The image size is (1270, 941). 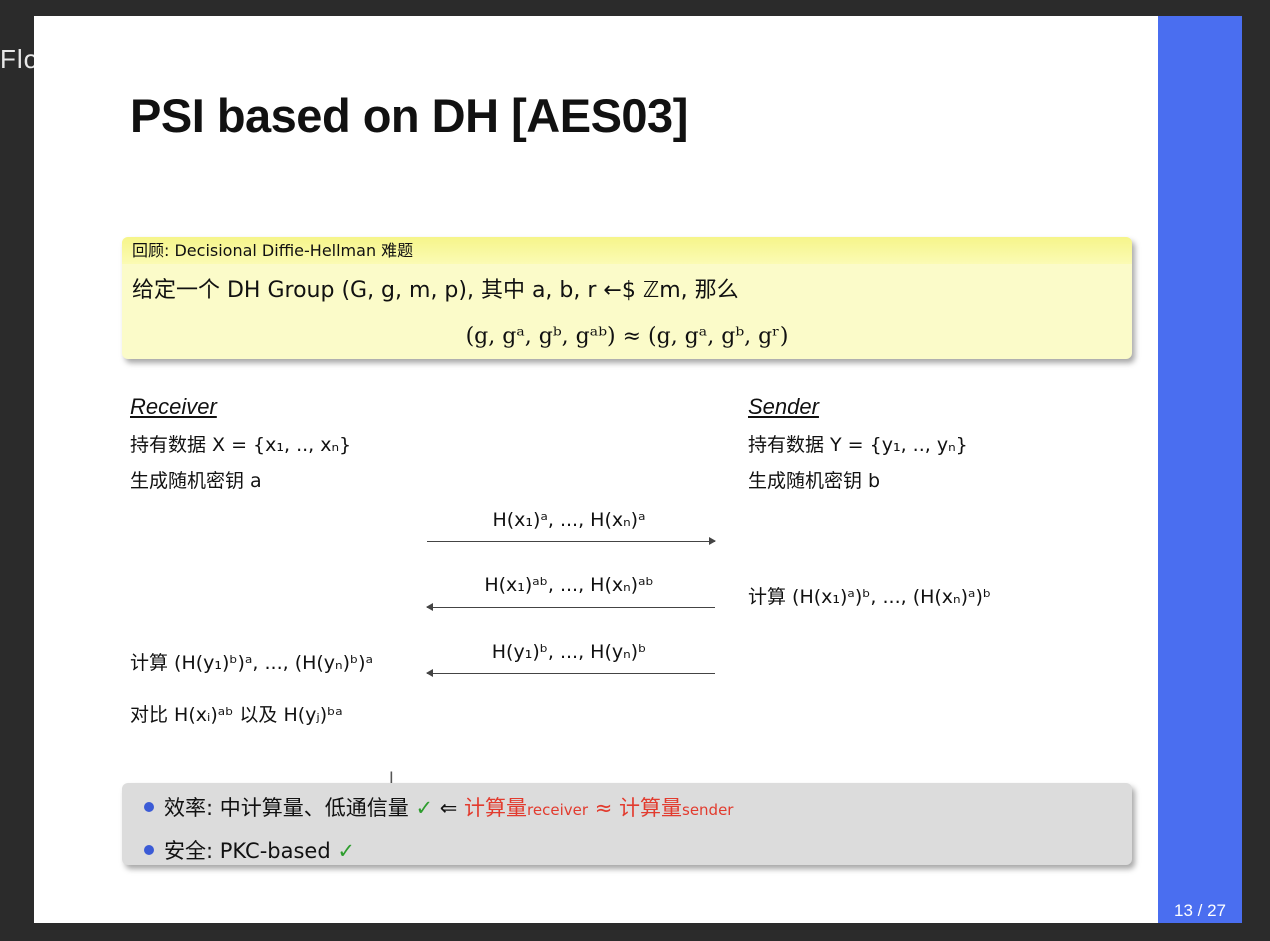 I want to click on message-1-arrow, so click(x=571, y=541).